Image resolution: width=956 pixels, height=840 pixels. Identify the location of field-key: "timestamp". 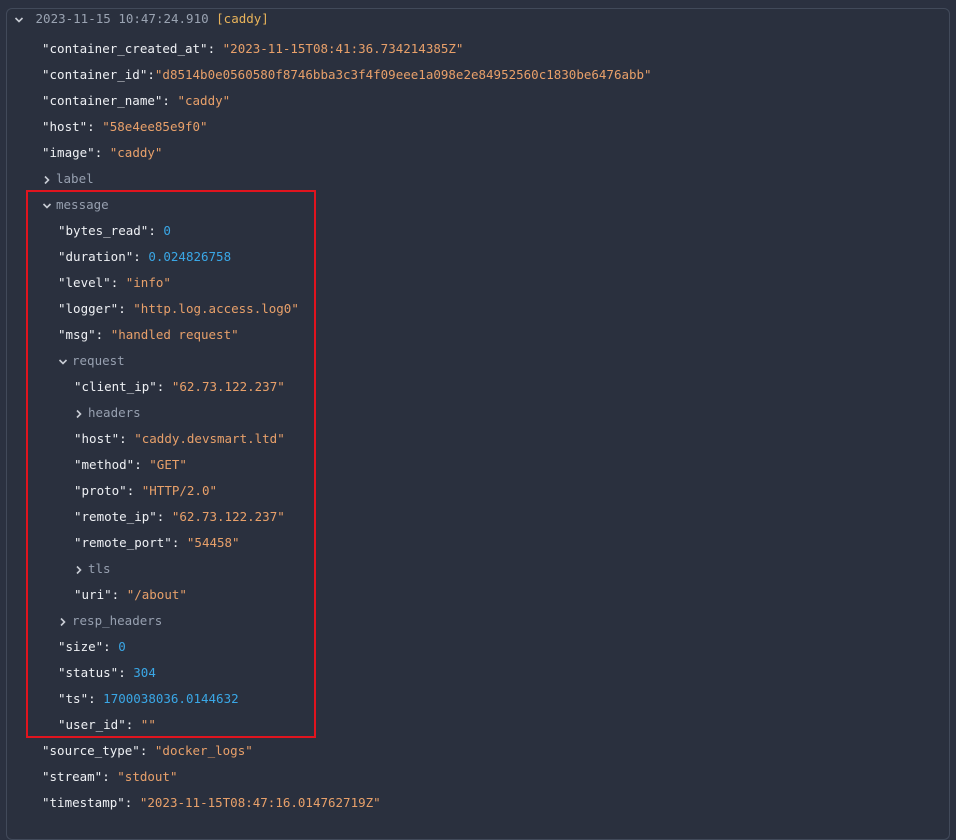
(83, 802).